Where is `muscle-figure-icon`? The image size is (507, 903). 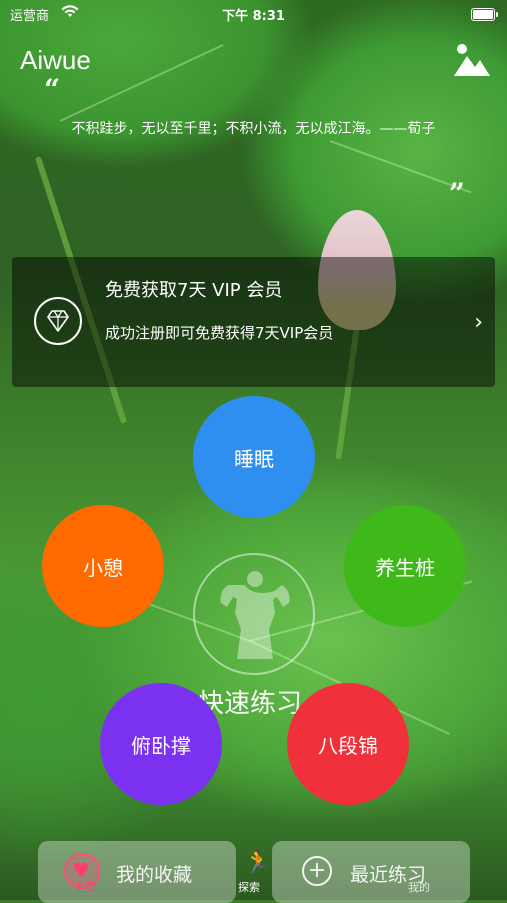 muscle-figure-icon is located at coordinates (255, 615).